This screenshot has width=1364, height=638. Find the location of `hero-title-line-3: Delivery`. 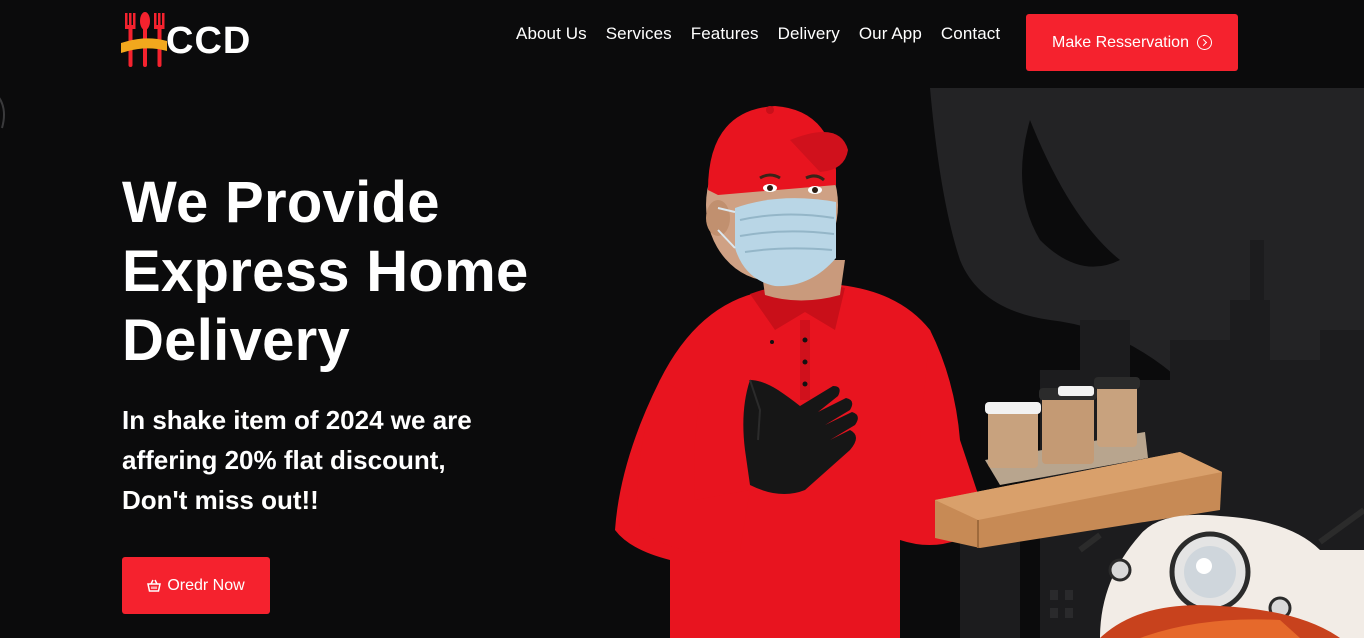

hero-title-line-3: Delivery is located at coordinates (236, 340).